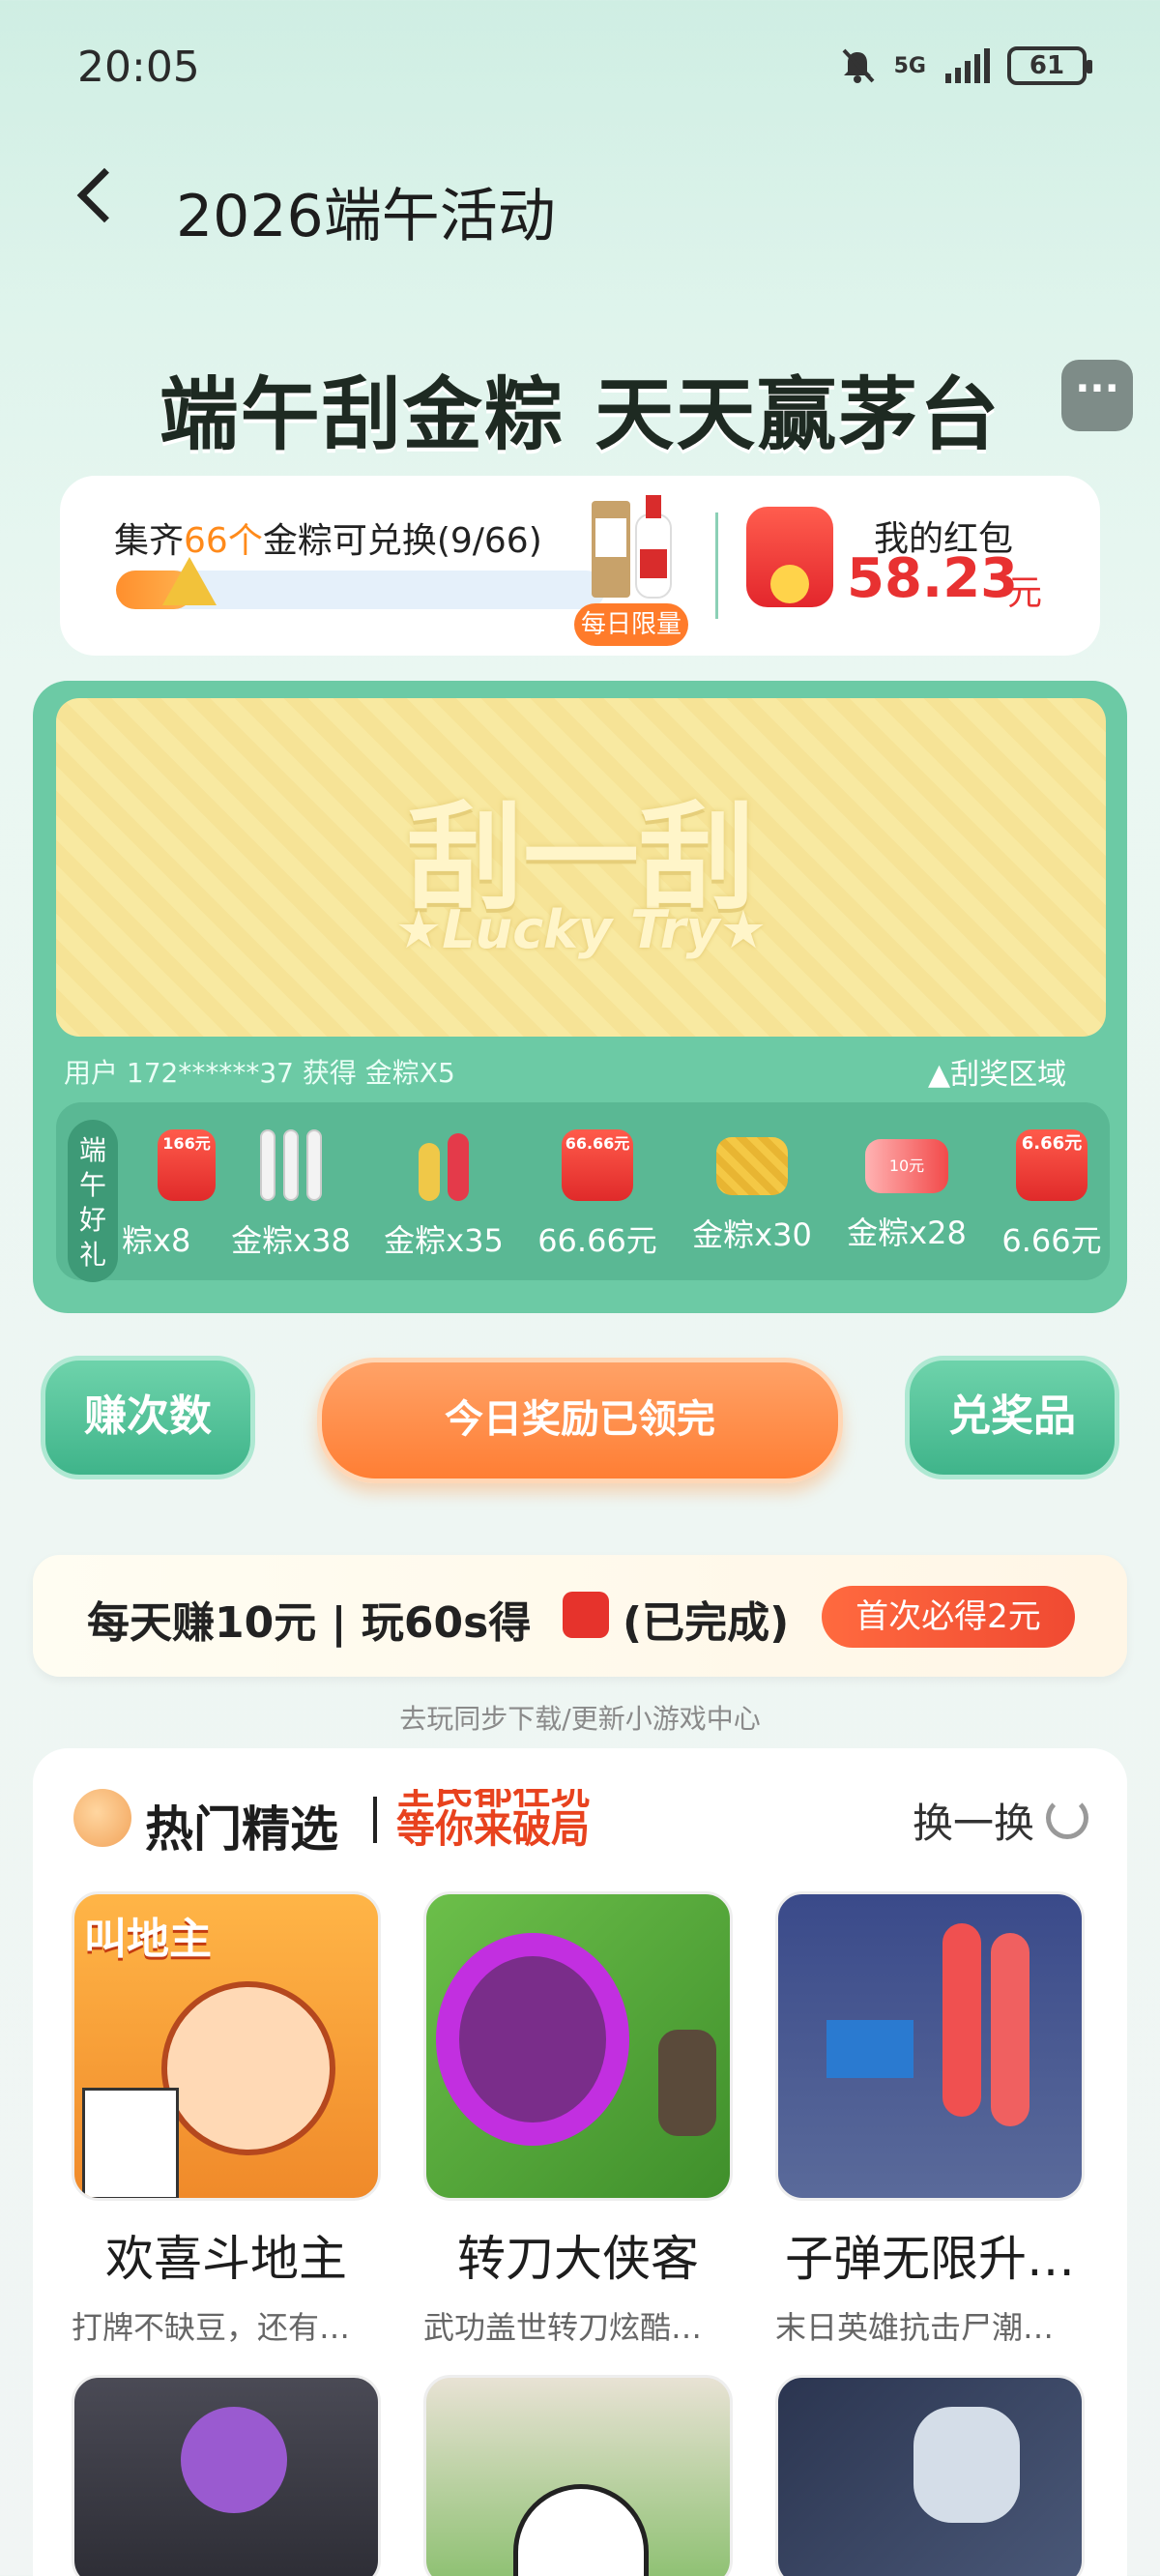 This screenshot has width=1160, height=2576. I want to click on collect-suffix: 金粽可兑换(9/66), so click(402, 541).